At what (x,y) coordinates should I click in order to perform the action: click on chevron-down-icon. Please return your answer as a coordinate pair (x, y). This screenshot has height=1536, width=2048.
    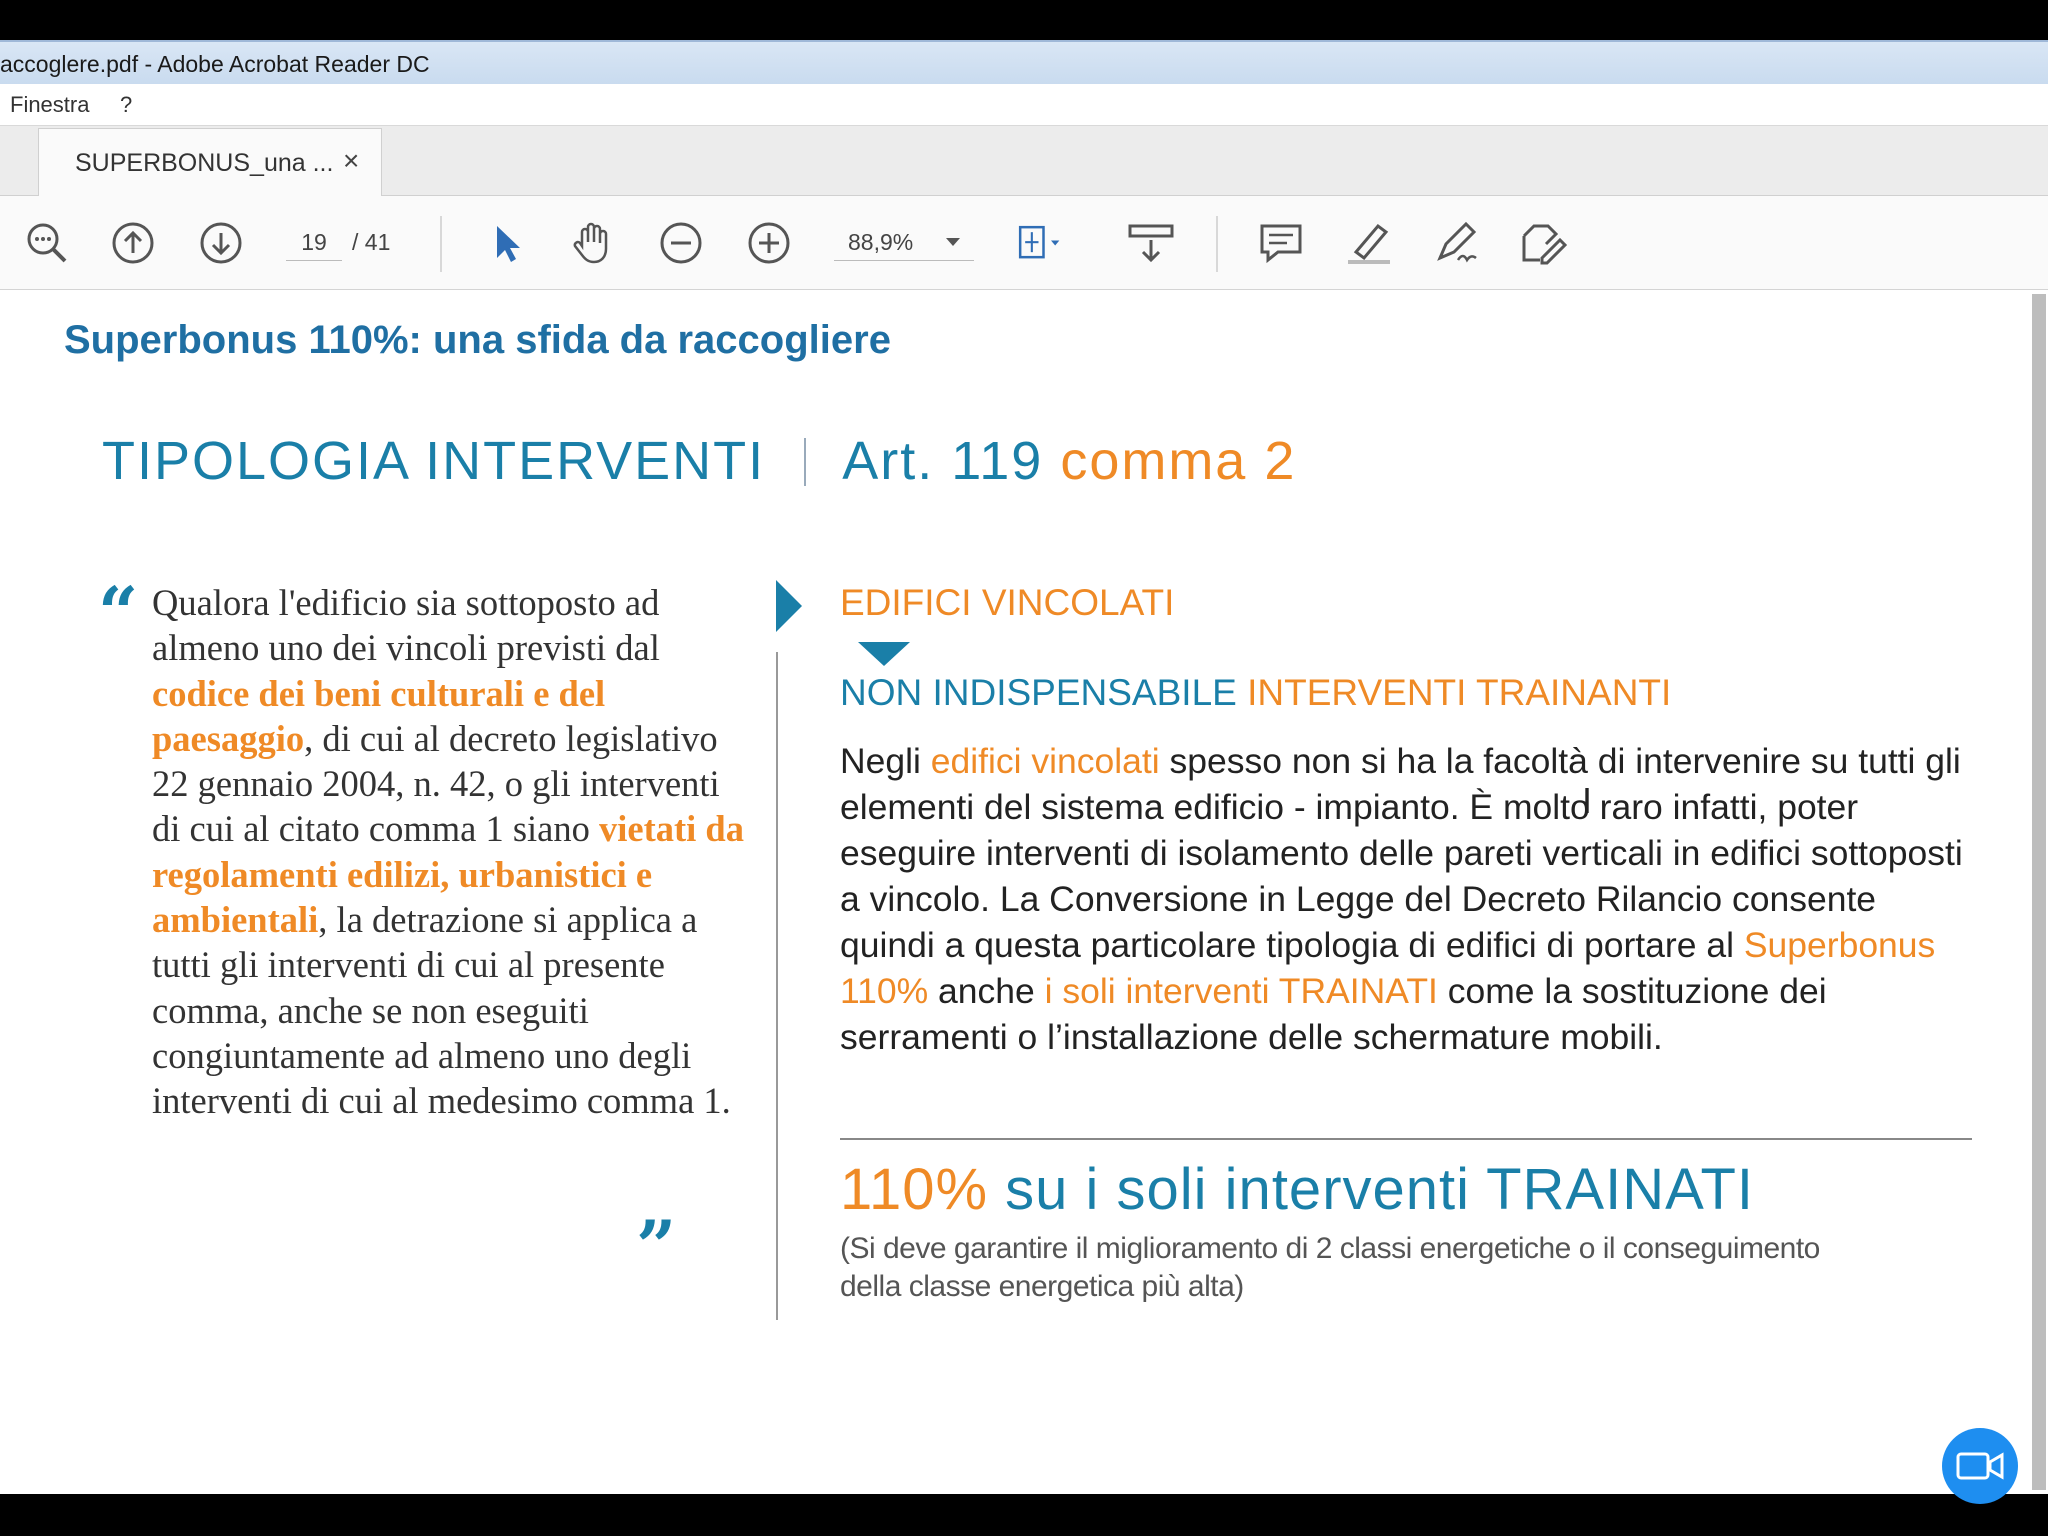
    Looking at the image, I should click on (953, 242).